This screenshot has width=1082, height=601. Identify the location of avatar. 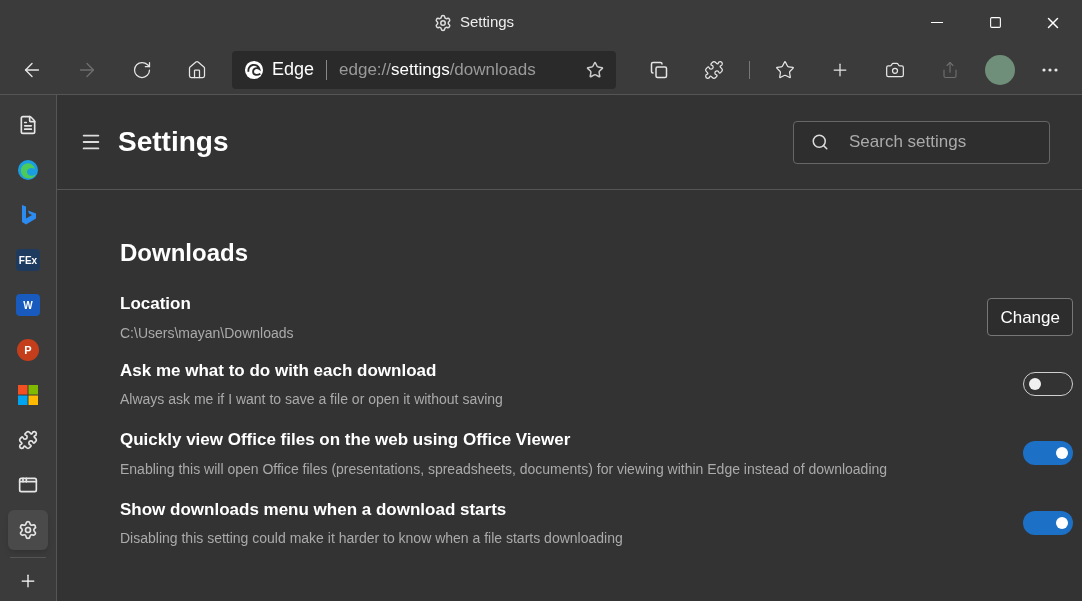
(1000, 69).